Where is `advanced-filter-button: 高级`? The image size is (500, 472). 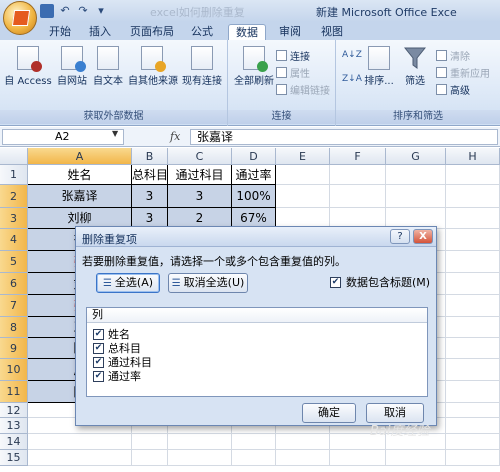
advanced-filter-button: 高级 is located at coordinates (453, 89).